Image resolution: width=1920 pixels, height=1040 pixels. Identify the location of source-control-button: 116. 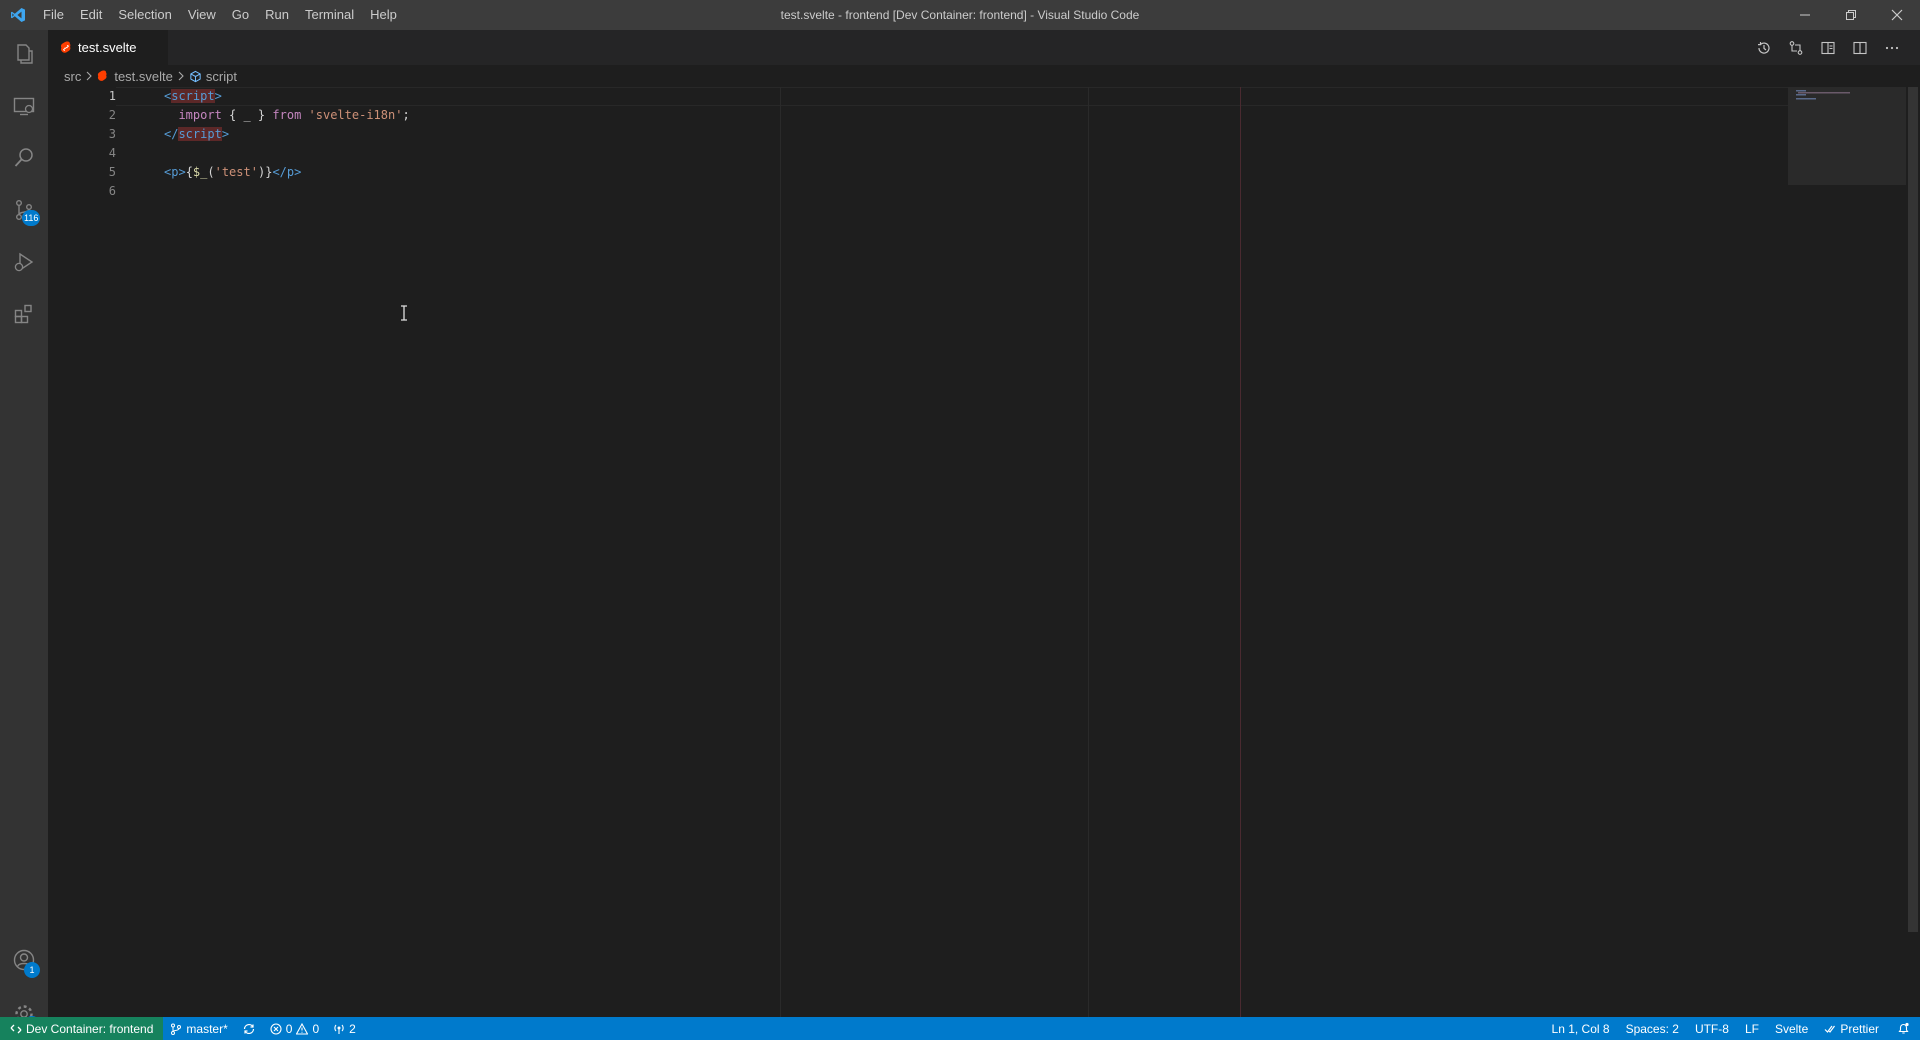
(24, 210).